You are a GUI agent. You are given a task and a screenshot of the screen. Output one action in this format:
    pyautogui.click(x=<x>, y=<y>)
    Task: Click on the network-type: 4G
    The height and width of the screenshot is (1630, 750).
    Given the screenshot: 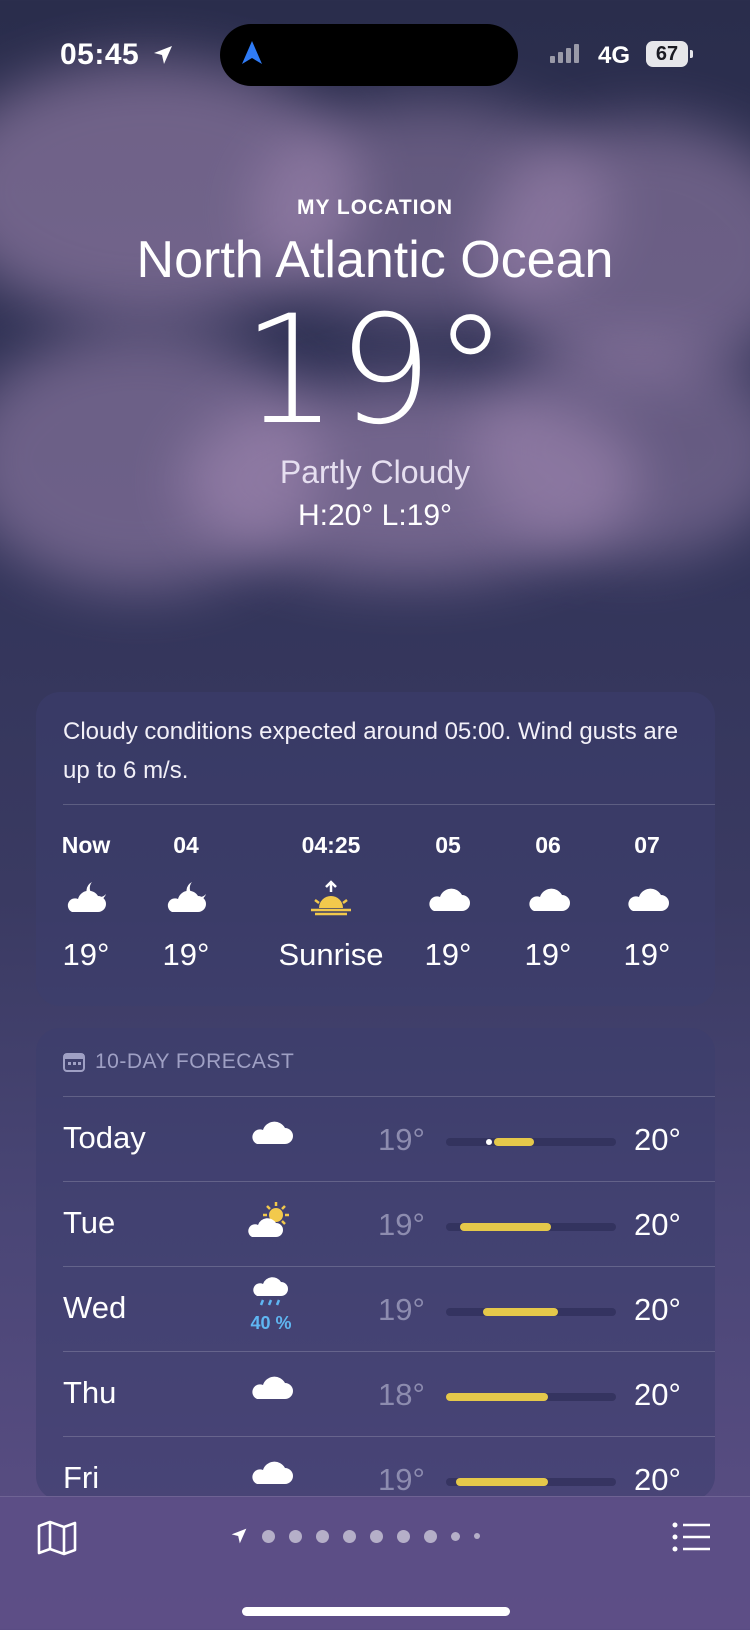 What is the action you would take?
    pyautogui.click(x=614, y=55)
    